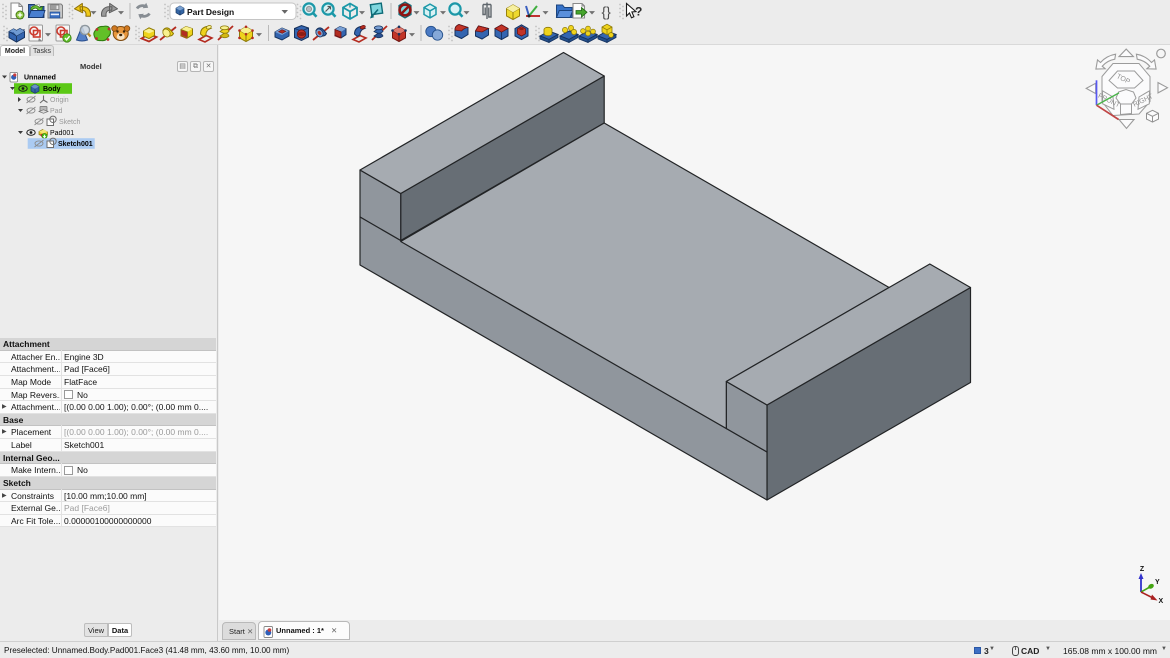 The height and width of the screenshot is (658, 1170). I want to click on svg-text: Pad001, so click(62, 133).